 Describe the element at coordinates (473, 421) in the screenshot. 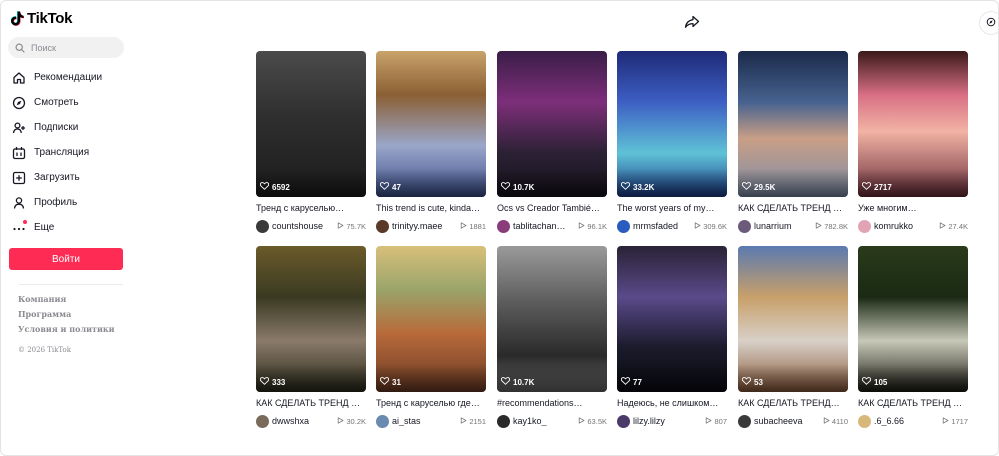

I see `view-count: 2151` at that location.